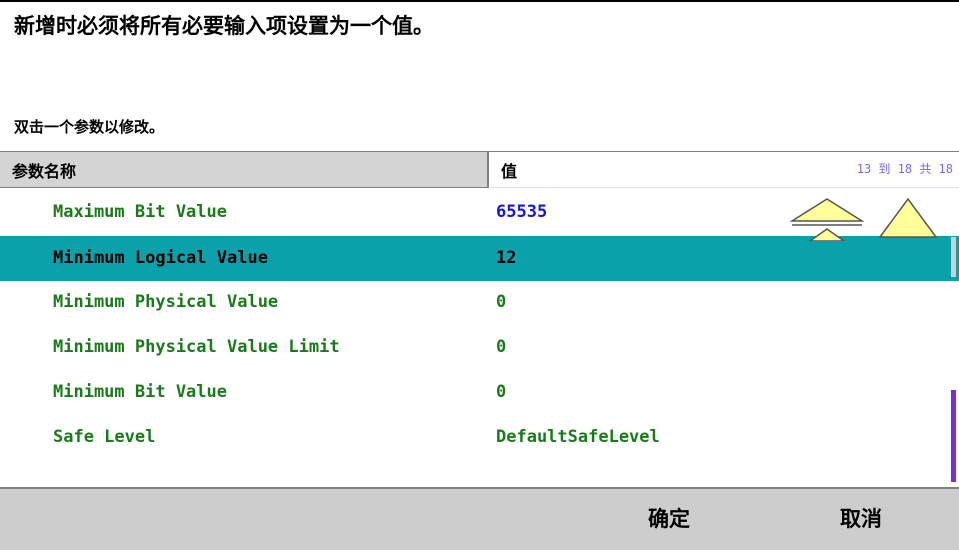 Image resolution: width=959 pixels, height=550 pixels. What do you see at coordinates (479, 302) in the screenshot?
I see `table-row: Minimum Physical Value 0` at bounding box center [479, 302].